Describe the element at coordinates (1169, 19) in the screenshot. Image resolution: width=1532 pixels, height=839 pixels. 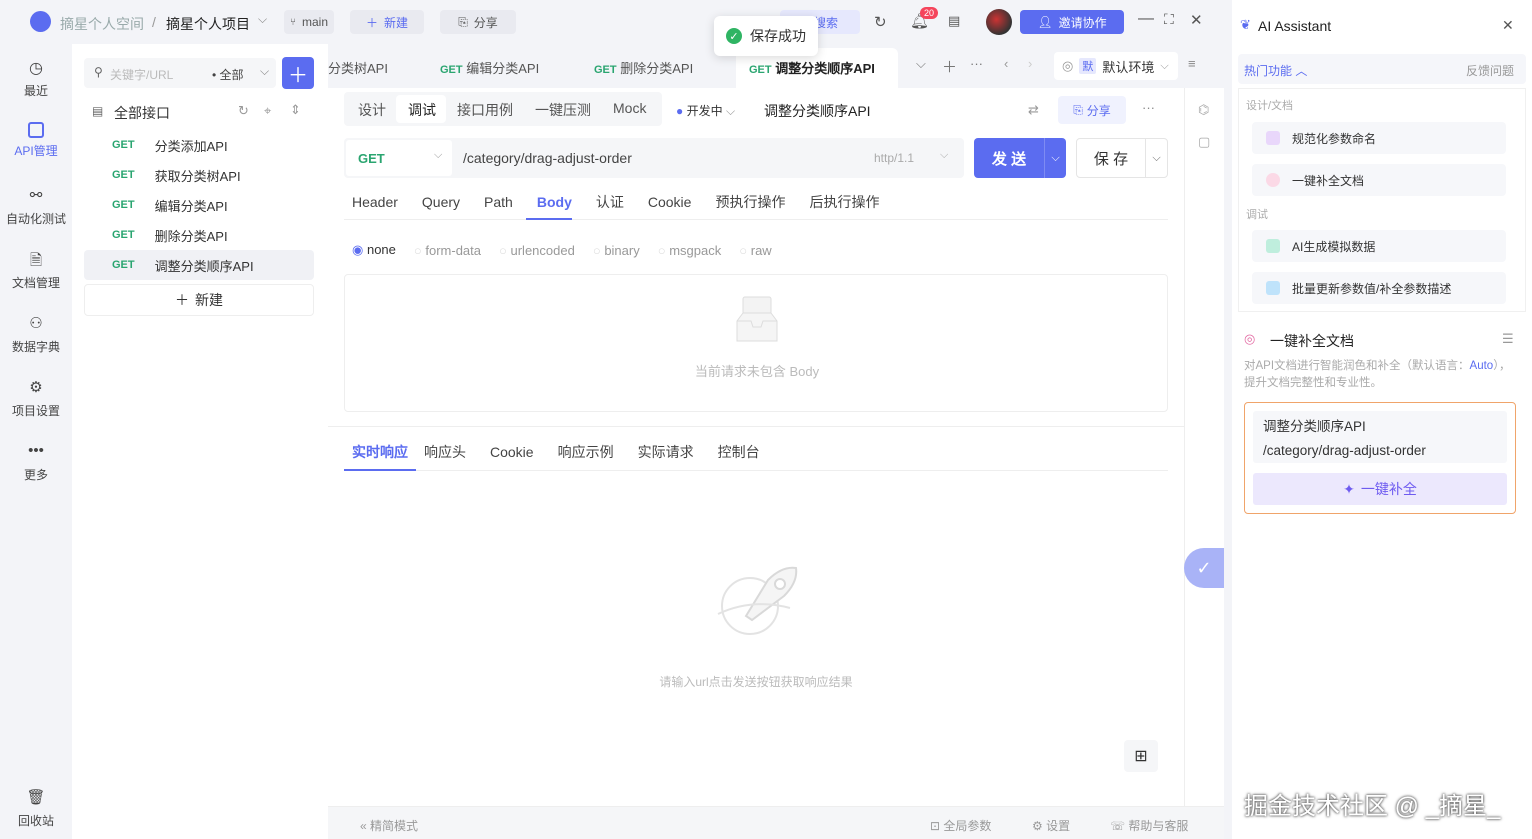
I see `maximize-icon: ⛶` at that location.